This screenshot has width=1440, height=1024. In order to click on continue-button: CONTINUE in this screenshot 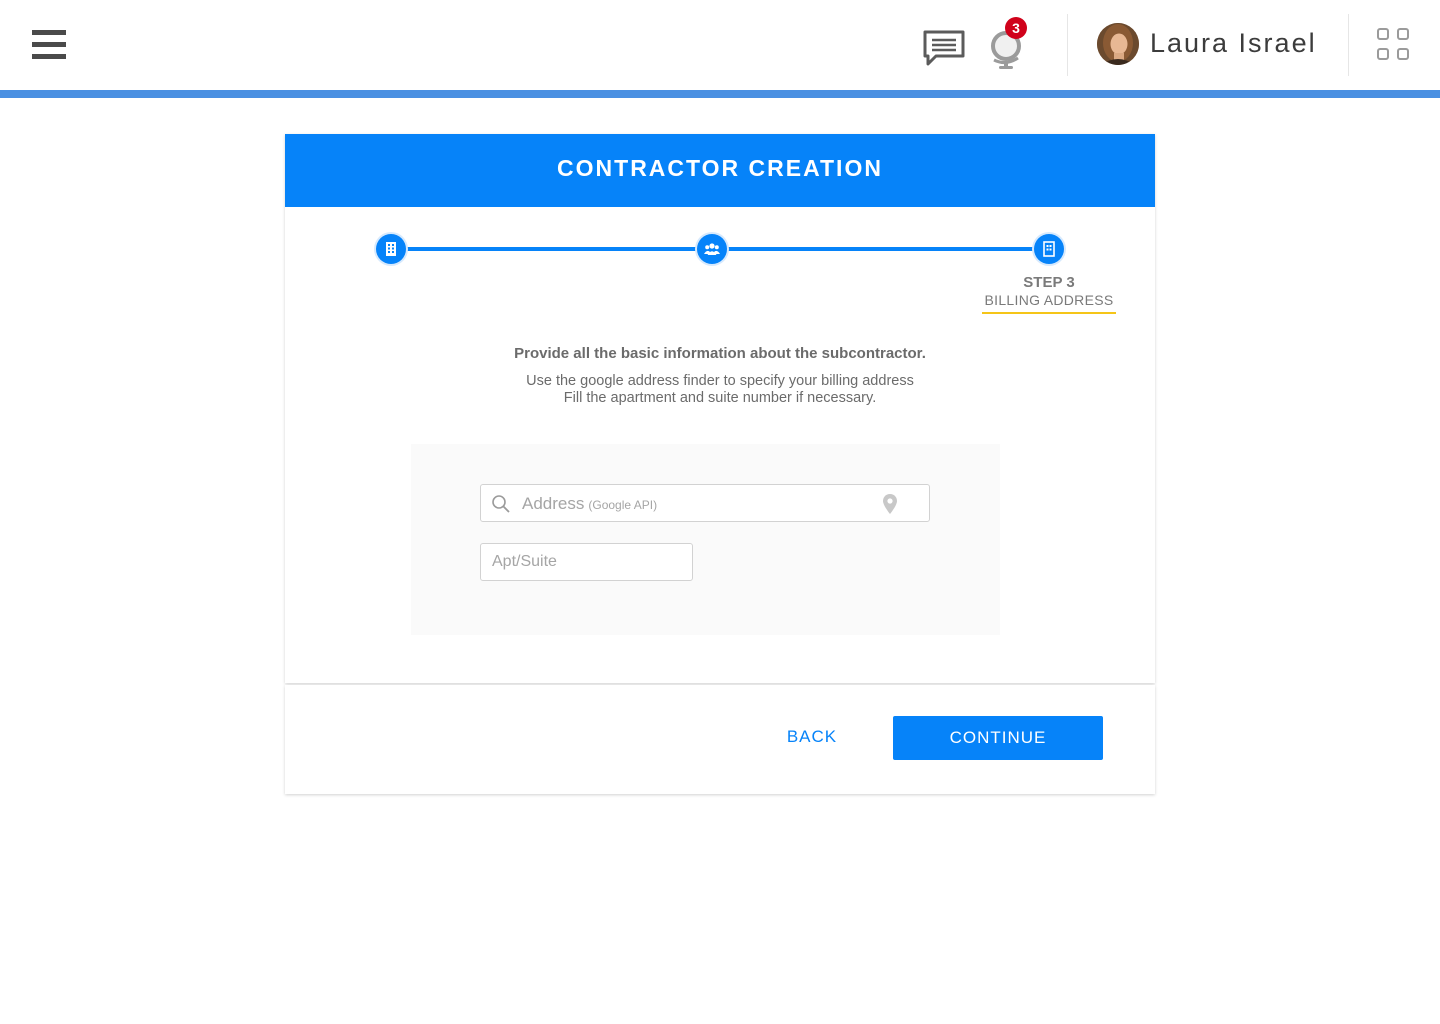, I will do `click(998, 738)`.